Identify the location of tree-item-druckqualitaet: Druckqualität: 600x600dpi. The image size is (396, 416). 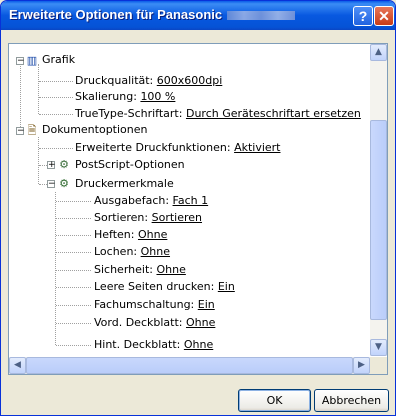
(148, 81).